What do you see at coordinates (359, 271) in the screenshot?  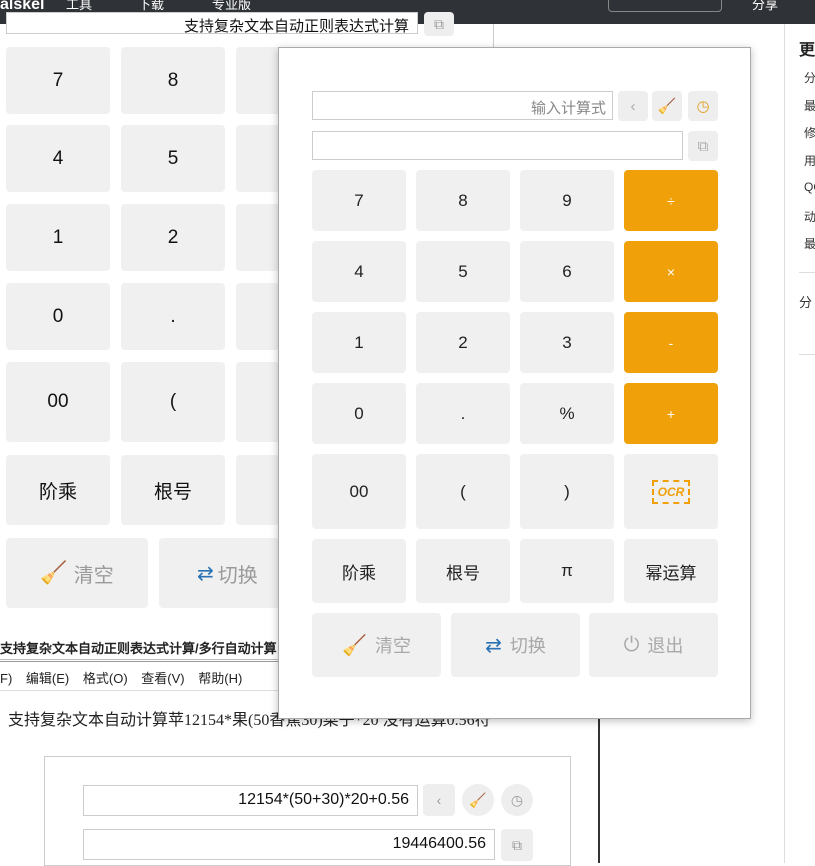 I see `key-4: 4` at bounding box center [359, 271].